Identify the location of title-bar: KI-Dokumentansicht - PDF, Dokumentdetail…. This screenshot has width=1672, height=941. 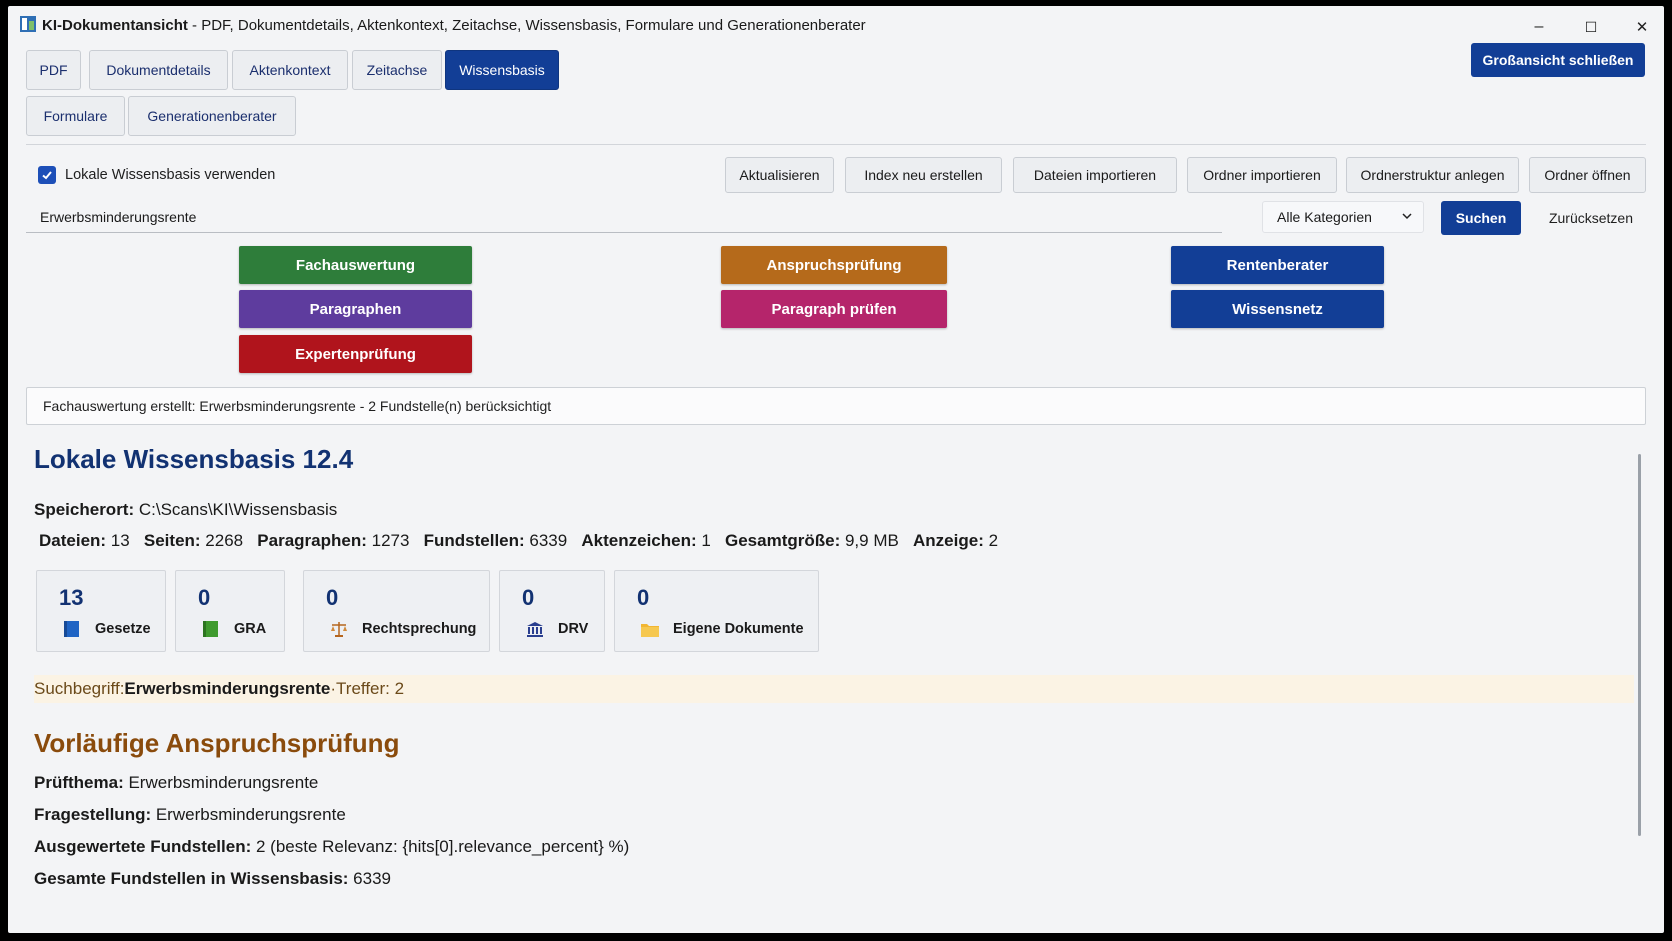
(836, 25).